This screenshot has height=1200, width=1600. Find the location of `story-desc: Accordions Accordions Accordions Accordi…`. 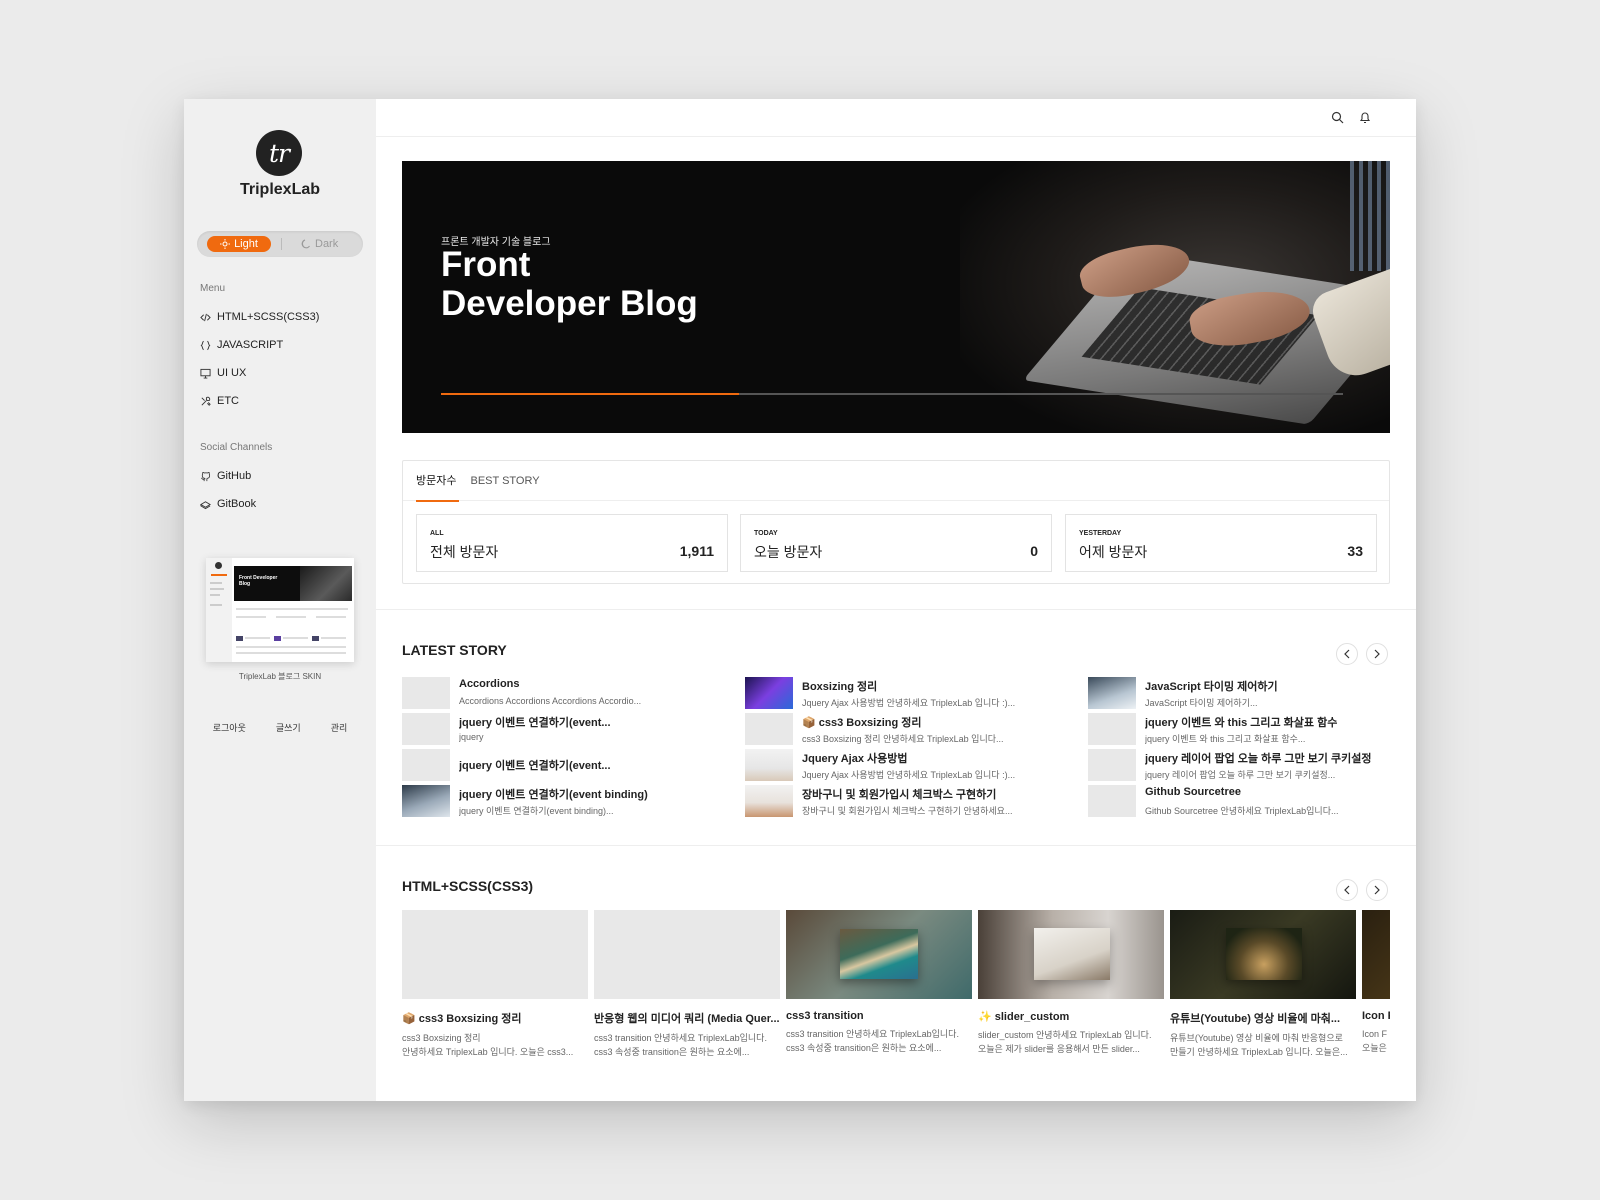

story-desc: Accordions Accordions Accordions Accordi… is located at coordinates (550, 701).